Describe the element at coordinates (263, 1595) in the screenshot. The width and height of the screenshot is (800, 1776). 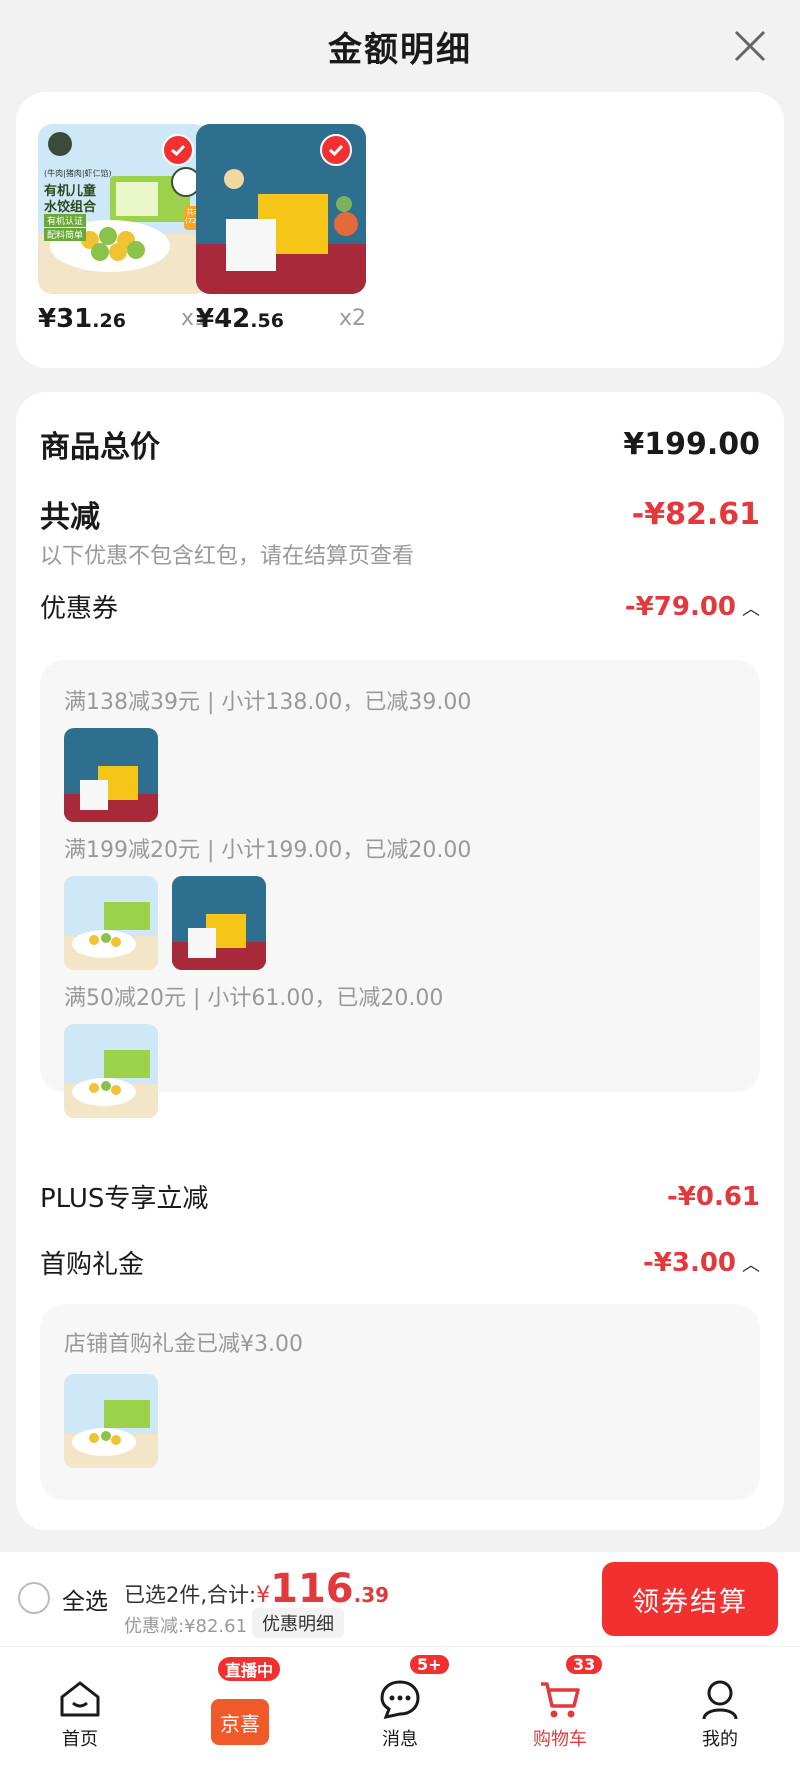
I see `currency-symbol: ¥` at that location.